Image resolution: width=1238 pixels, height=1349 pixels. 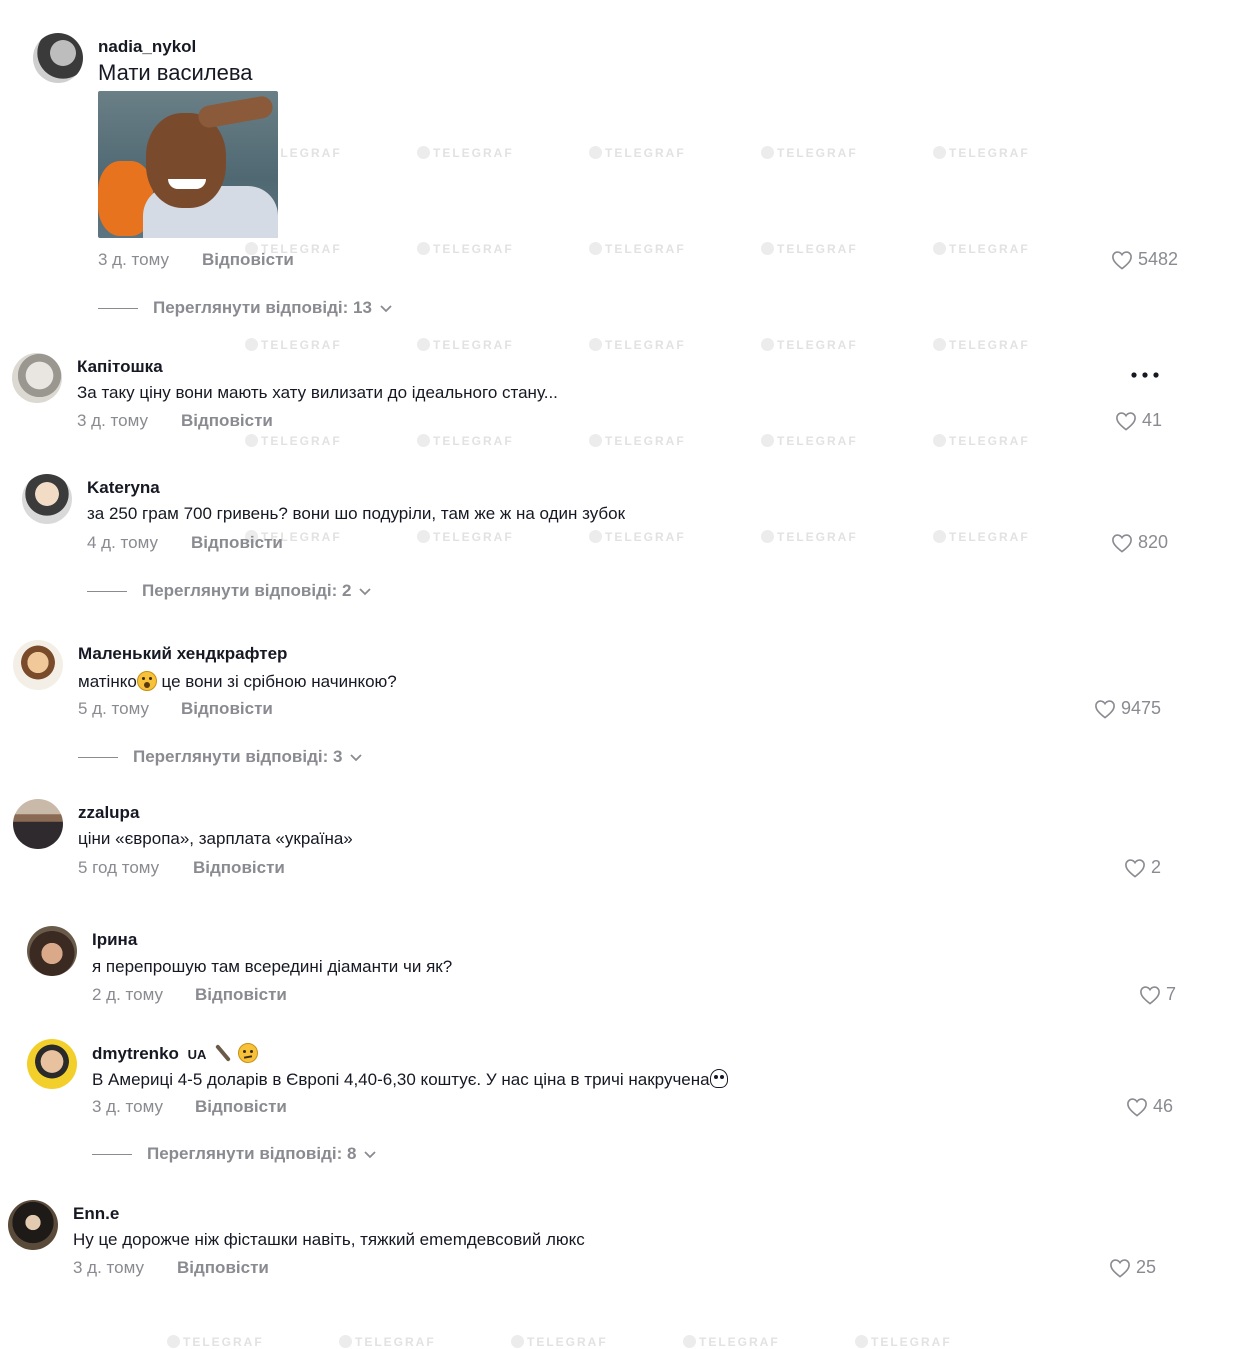 I want to click on view-replies-button: Переглянути відповіді: 8, so click(x=234, y=1154).